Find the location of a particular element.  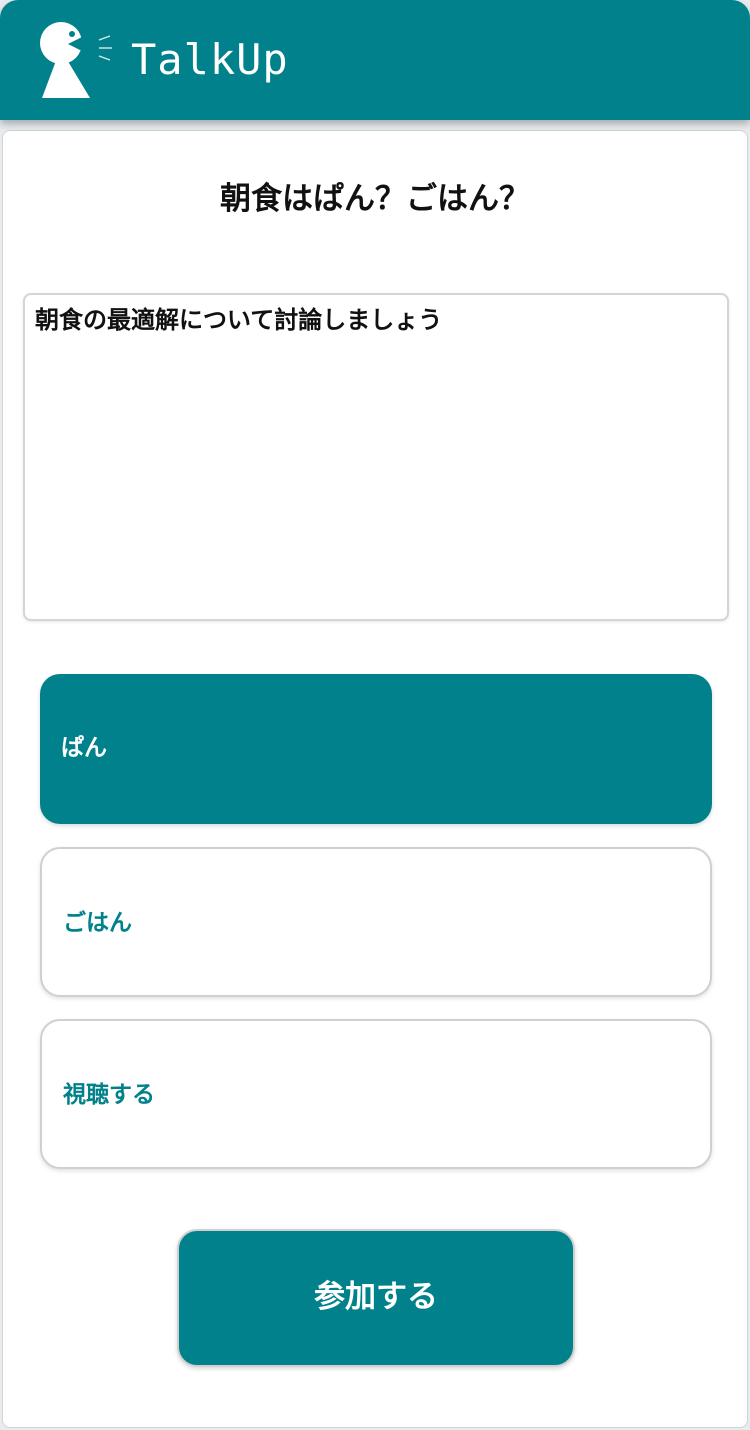

join-button: 参加する is located at coordinates (376, 1298).